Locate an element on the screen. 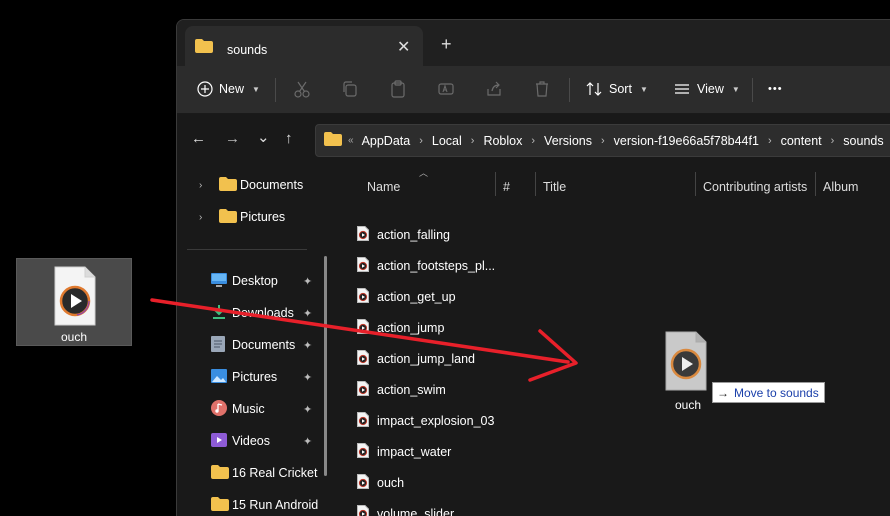  new-tab-button: + is located at coordinates (446, 44).